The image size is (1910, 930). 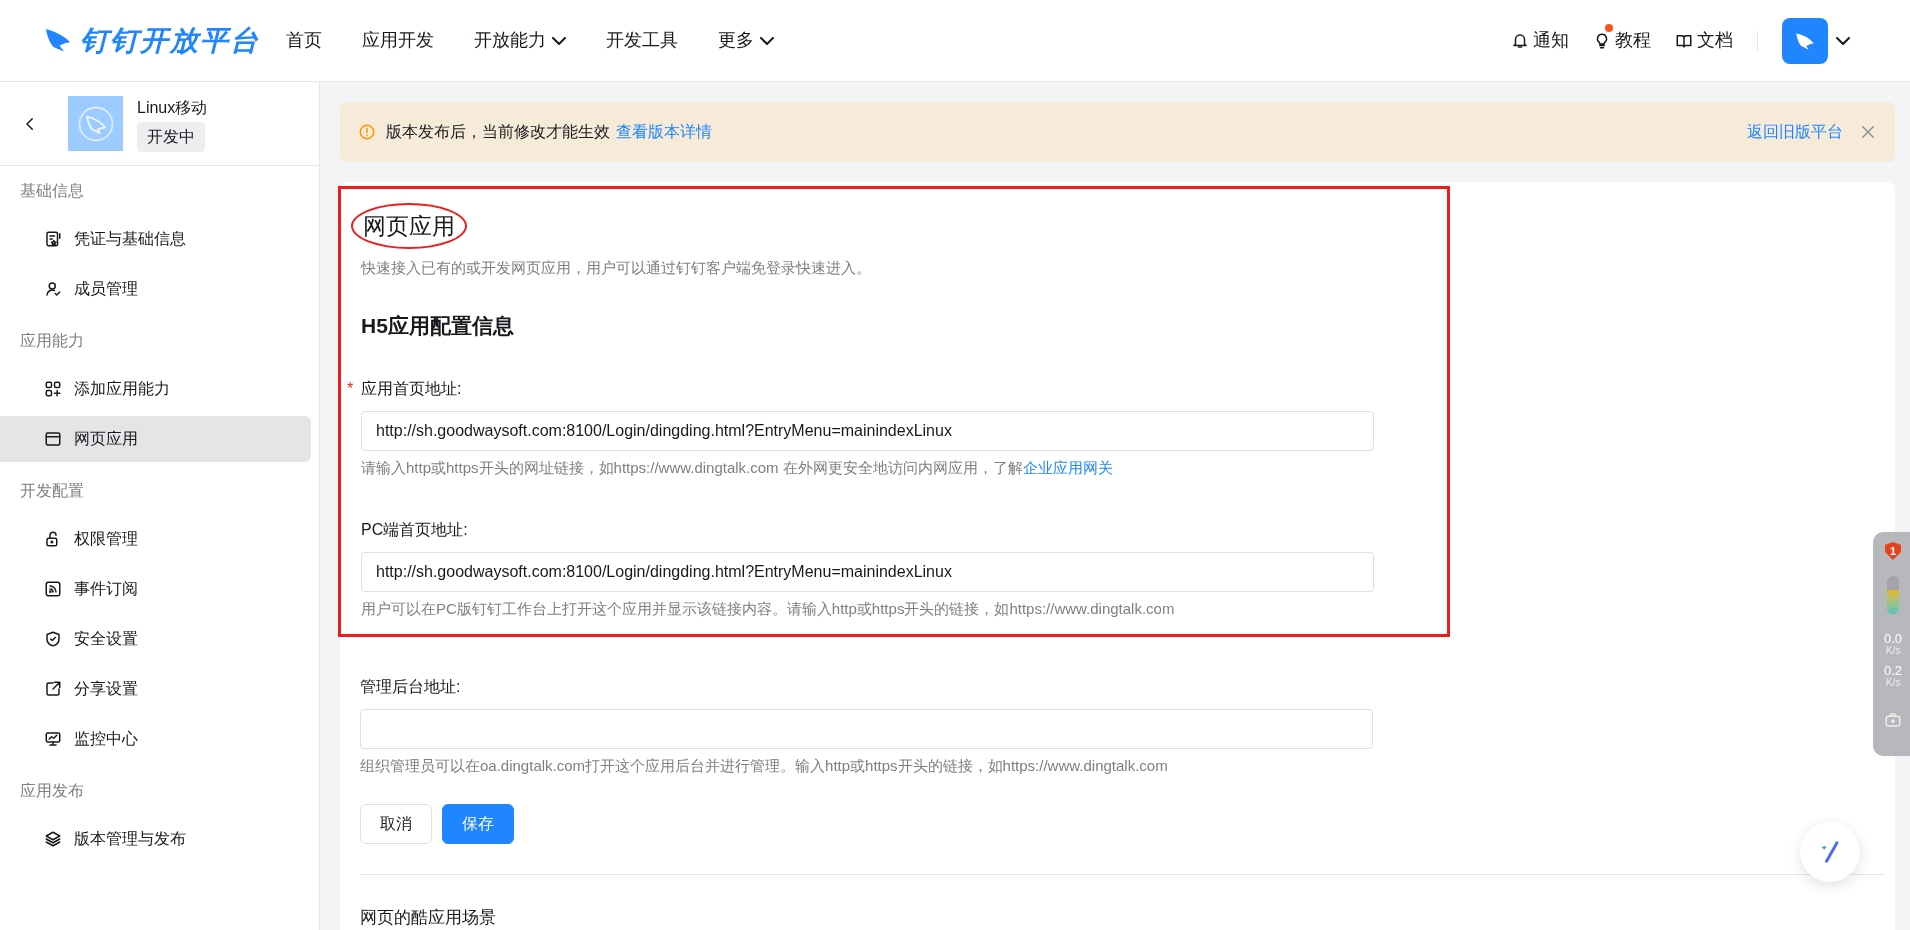 What do you see at coordinates (764, 766) in the screenshot?
I see `field-hint: 组织管理员可以在oa.dingtalk.com打开这个应用后台并进行管理。输入http或https开头的链接，如https://www.dingtalk.com` at bounding box center [764, 766].